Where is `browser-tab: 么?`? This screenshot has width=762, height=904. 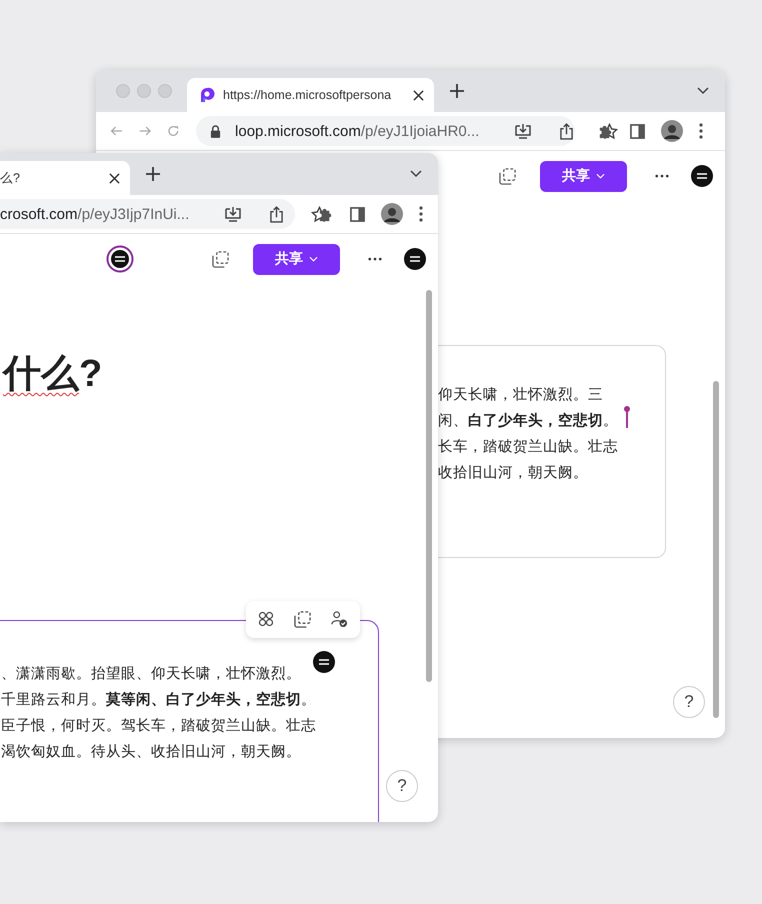 browser-tab: 么? is located at coordinates (65, 178).